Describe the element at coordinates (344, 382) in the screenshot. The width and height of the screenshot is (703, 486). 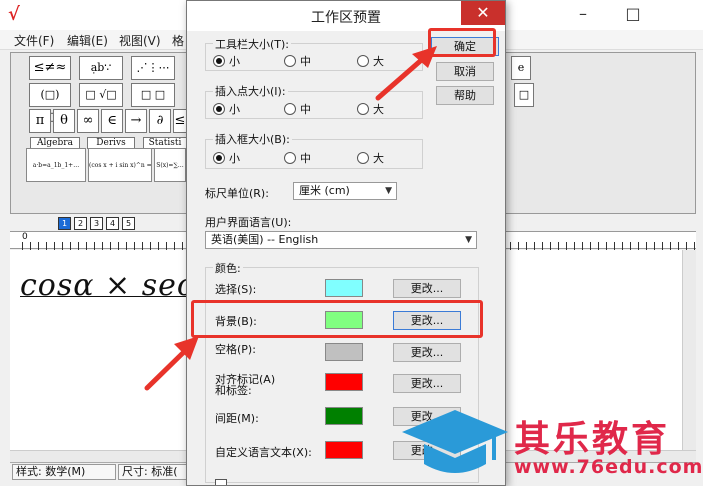
I see `alignment-color-swatch` at that location.